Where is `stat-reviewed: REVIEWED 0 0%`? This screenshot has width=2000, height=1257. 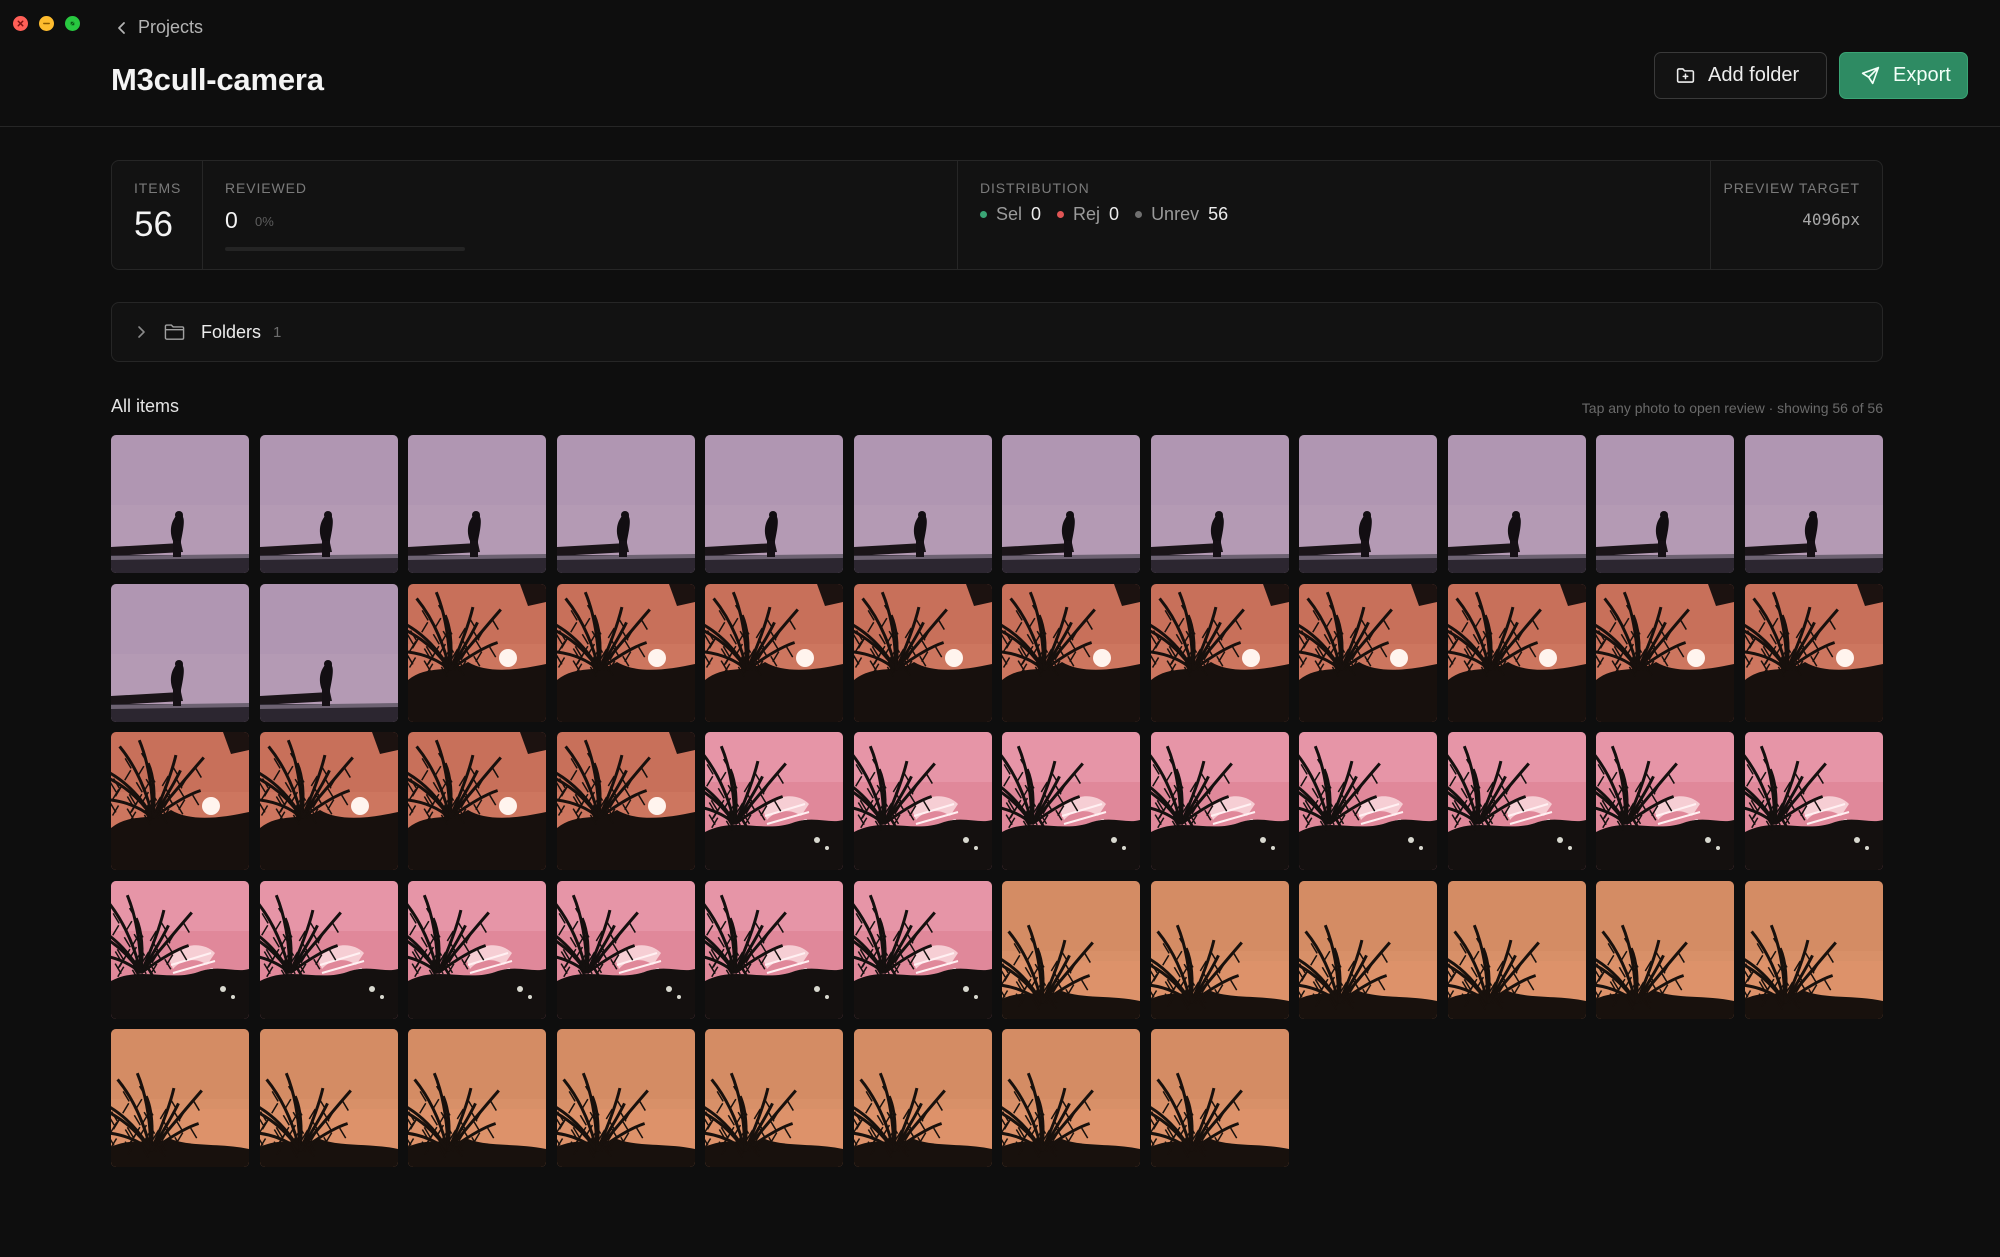 stat-reviewed: REVIEWED 0 0% is located at coordinates (580, 215).